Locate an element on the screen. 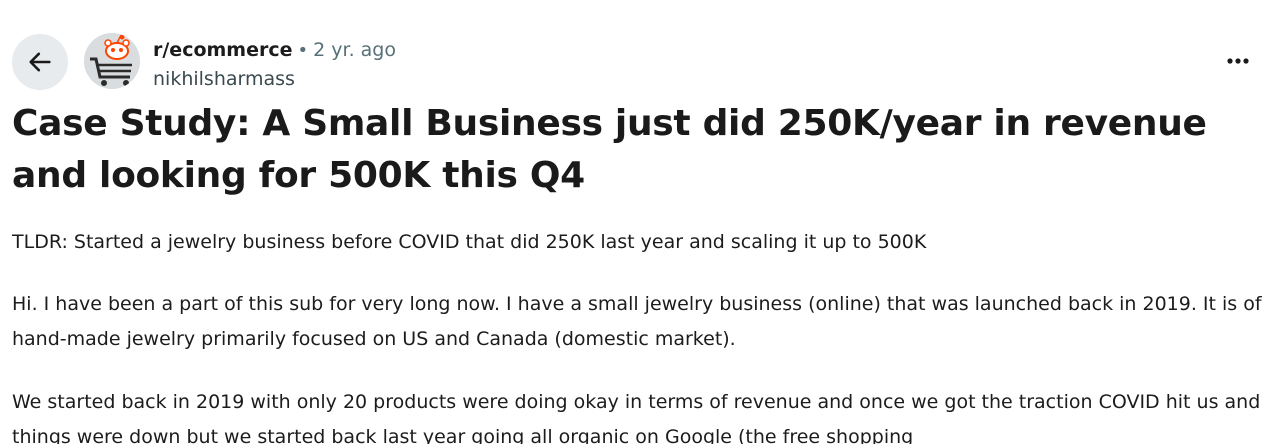  ellipsis-icon is located at coordinates (1238, 61).